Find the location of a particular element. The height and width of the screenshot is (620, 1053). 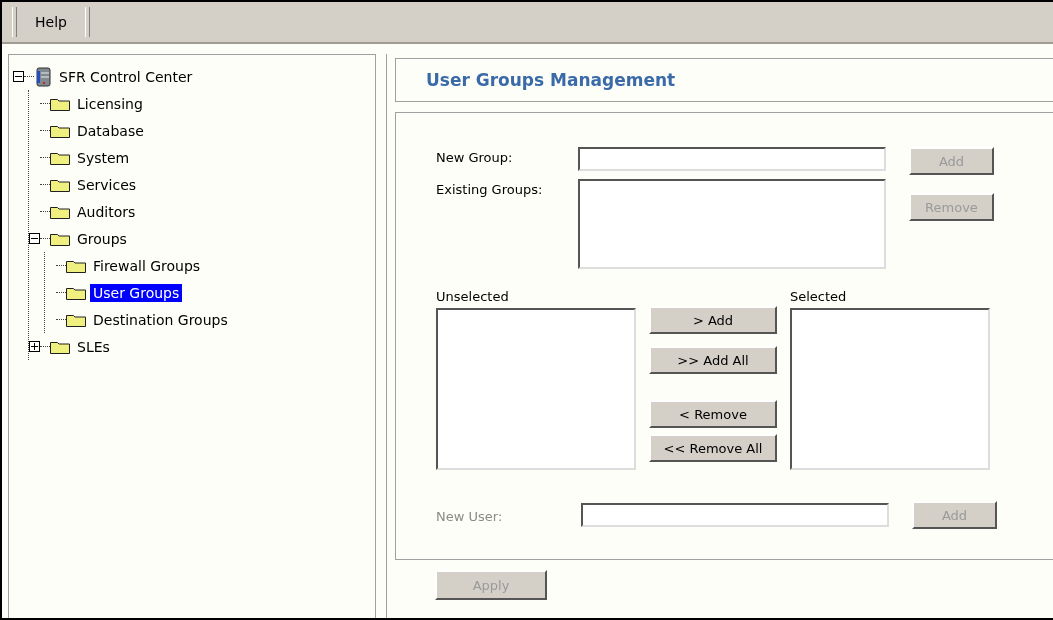

menu-item: Help is located at coordinates (51, 22).